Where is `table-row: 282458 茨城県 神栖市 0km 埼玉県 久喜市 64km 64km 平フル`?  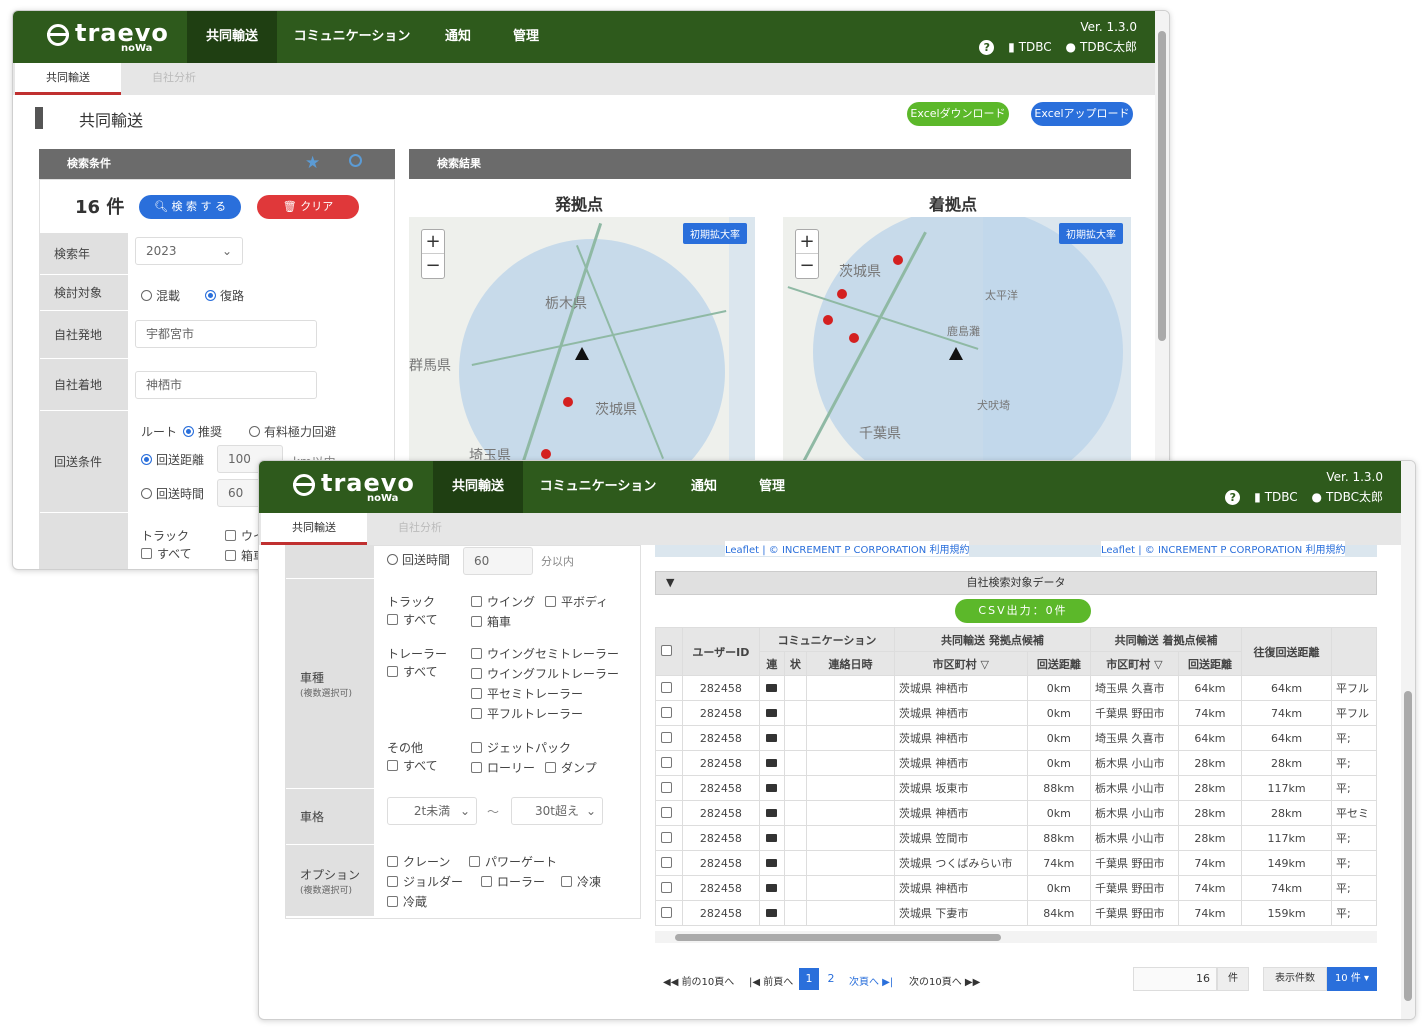 table-row: 282458 茨城県 神栖市 0km 埼玉県 久喜市 64km 64km 平フル is located at coordinates (1016, 688).